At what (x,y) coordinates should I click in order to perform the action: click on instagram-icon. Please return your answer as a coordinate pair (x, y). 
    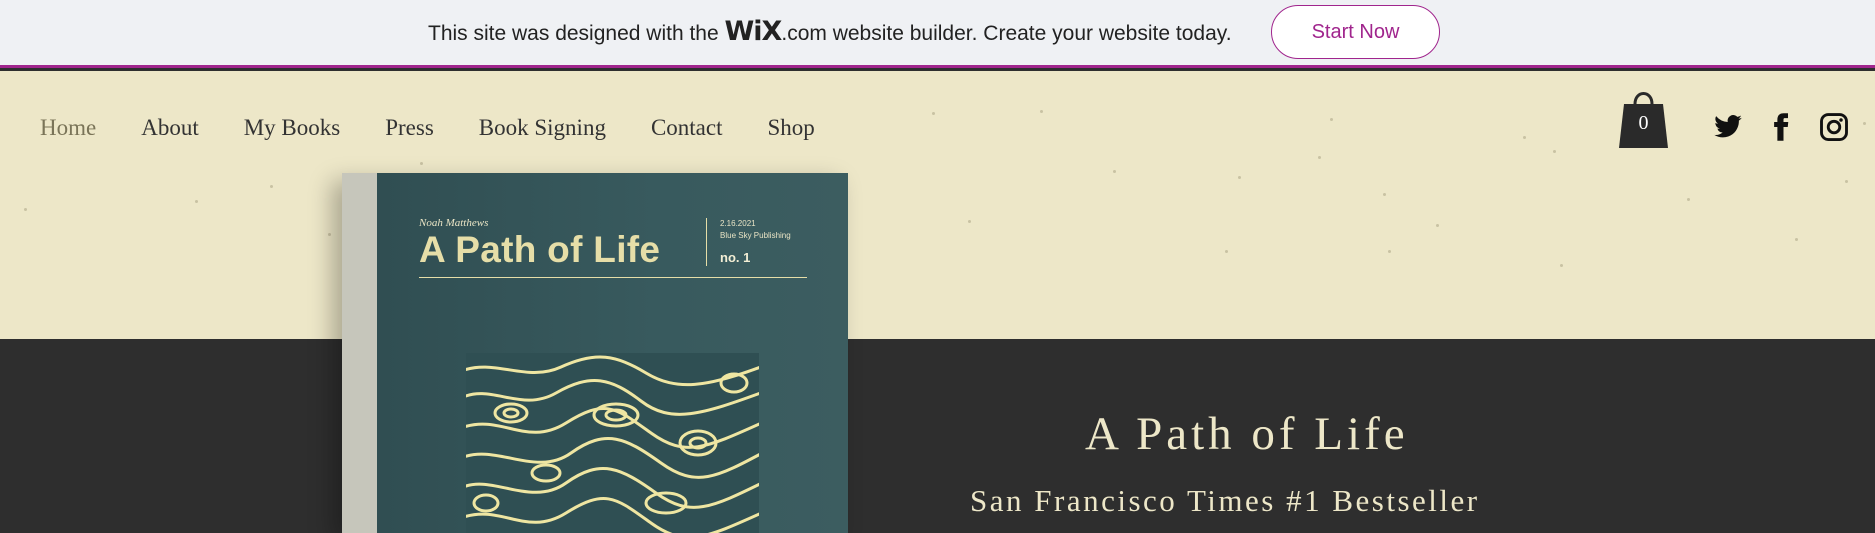
    Looking at the image, I should click on (1834, 127).